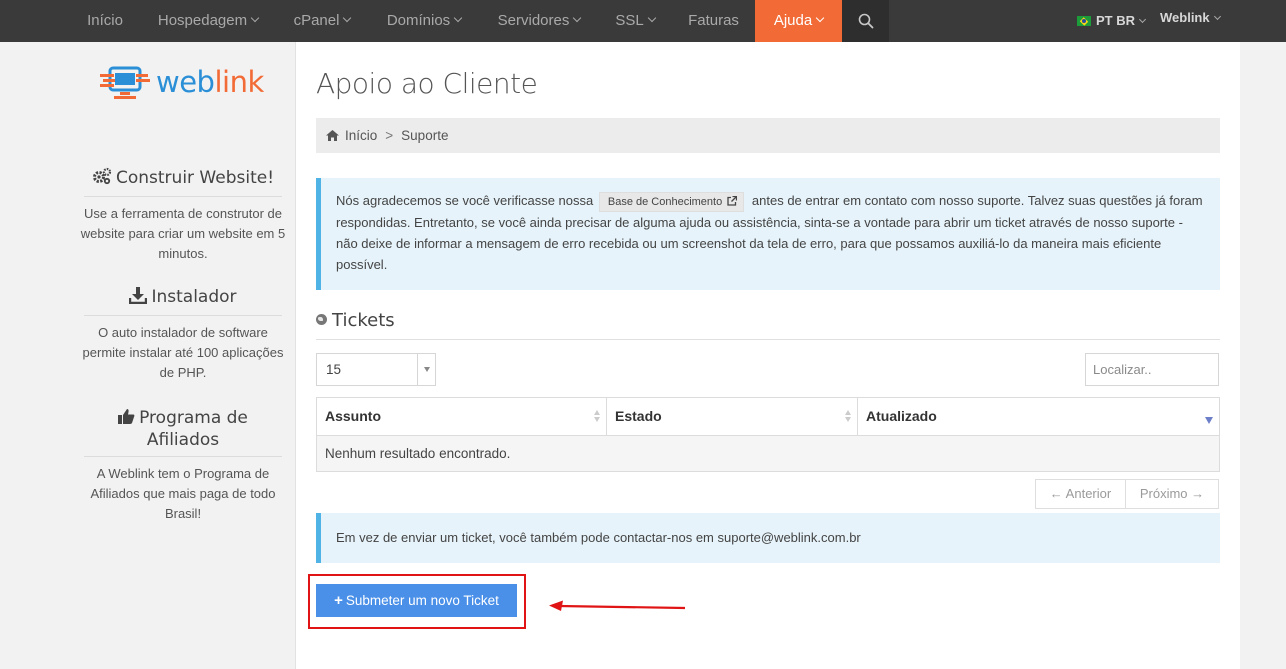 This screenshot has height=669, width=1286. I want to click on sidebar-block-title: Instalador, so click(183, 301).